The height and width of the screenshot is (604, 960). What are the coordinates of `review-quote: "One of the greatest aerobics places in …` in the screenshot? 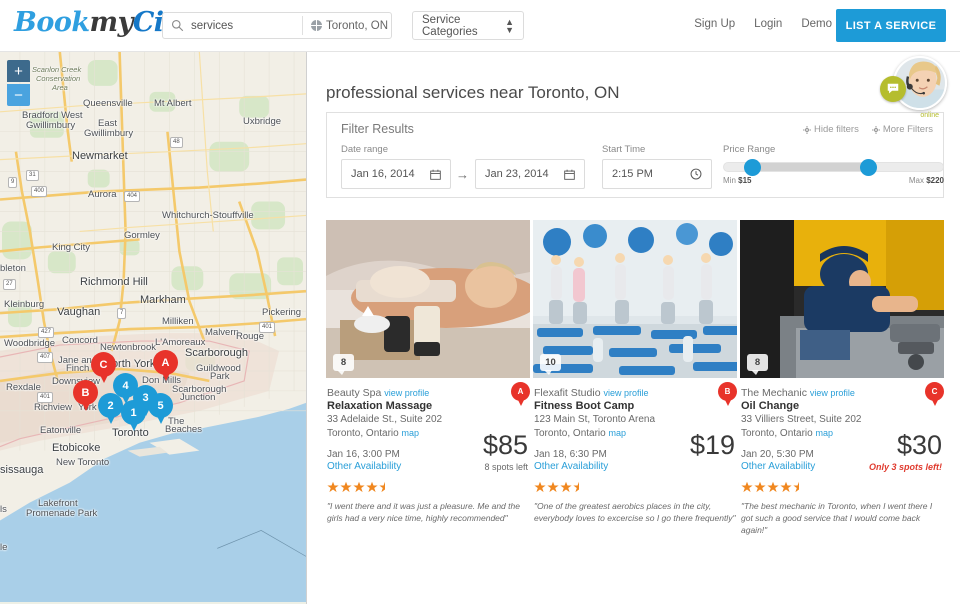 It's located at (635, 512).